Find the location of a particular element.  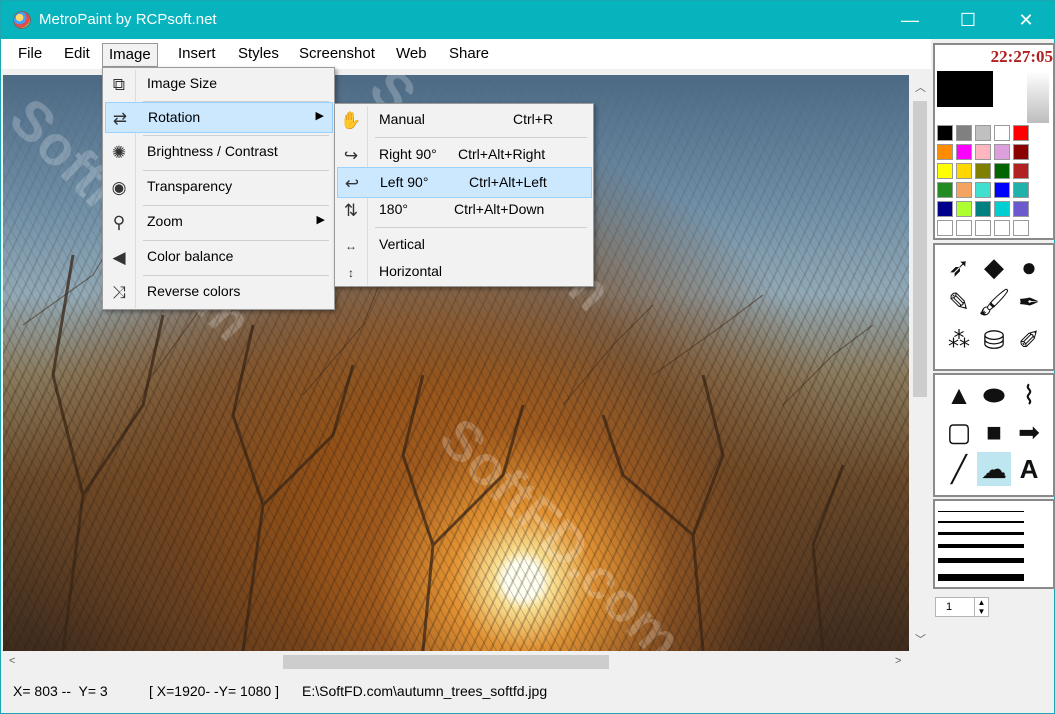

submenu-arrow-icon: ▶ is located at coordinates (319, 116).